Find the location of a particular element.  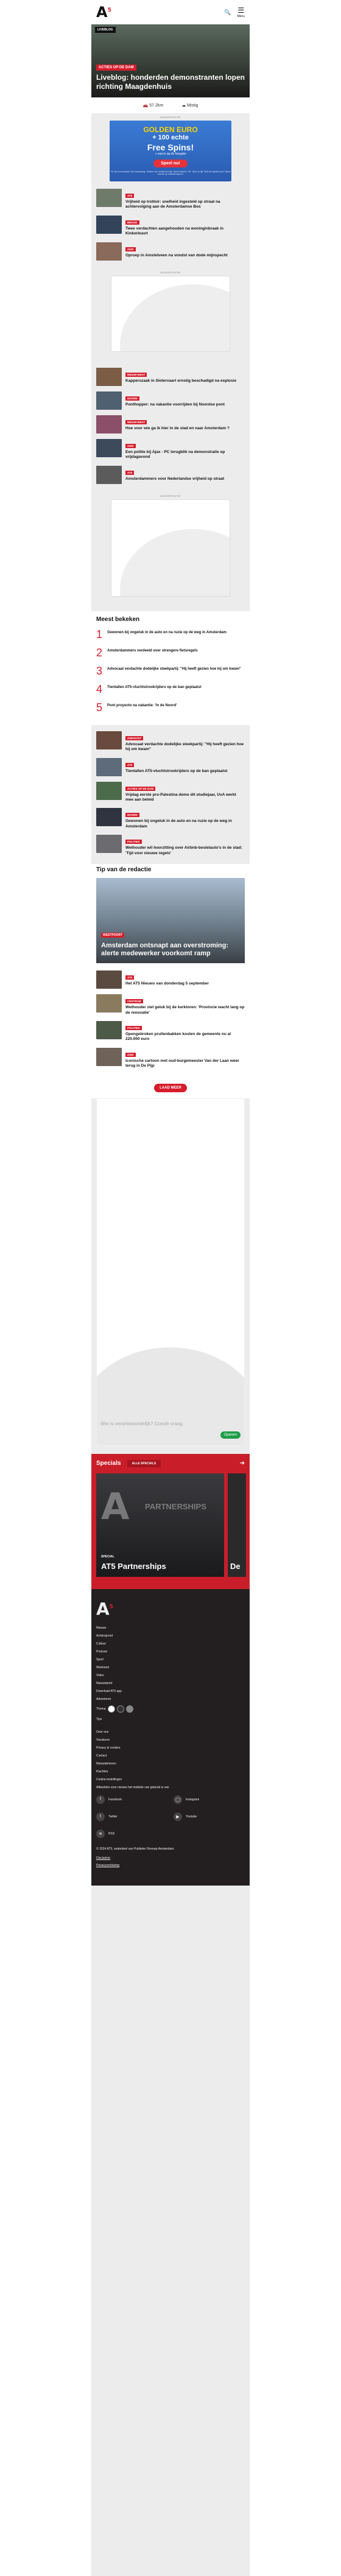

footer-link: Download AT5 app is located at coordinates (170, 1692).